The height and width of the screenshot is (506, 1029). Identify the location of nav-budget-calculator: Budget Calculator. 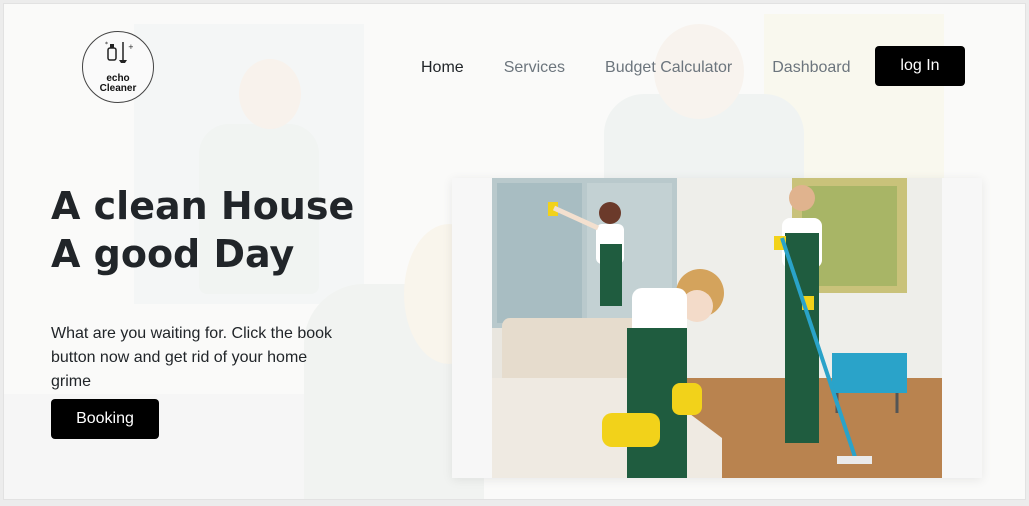
(668, 68).